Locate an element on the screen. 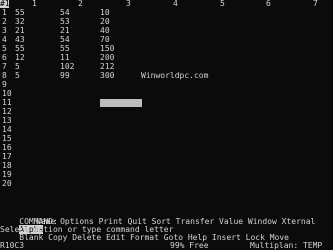  row-header-20: 20 is located at coordinates (7, 184).